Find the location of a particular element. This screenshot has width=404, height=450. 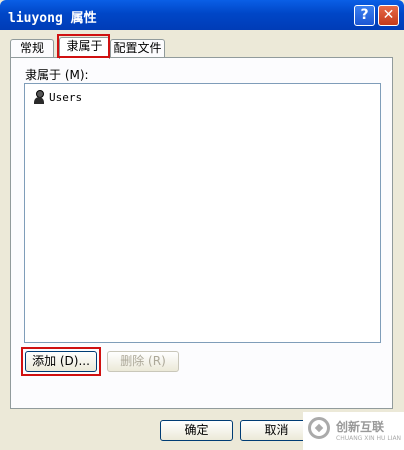

ok-button: 确定 is located at coordinates (196, 430).